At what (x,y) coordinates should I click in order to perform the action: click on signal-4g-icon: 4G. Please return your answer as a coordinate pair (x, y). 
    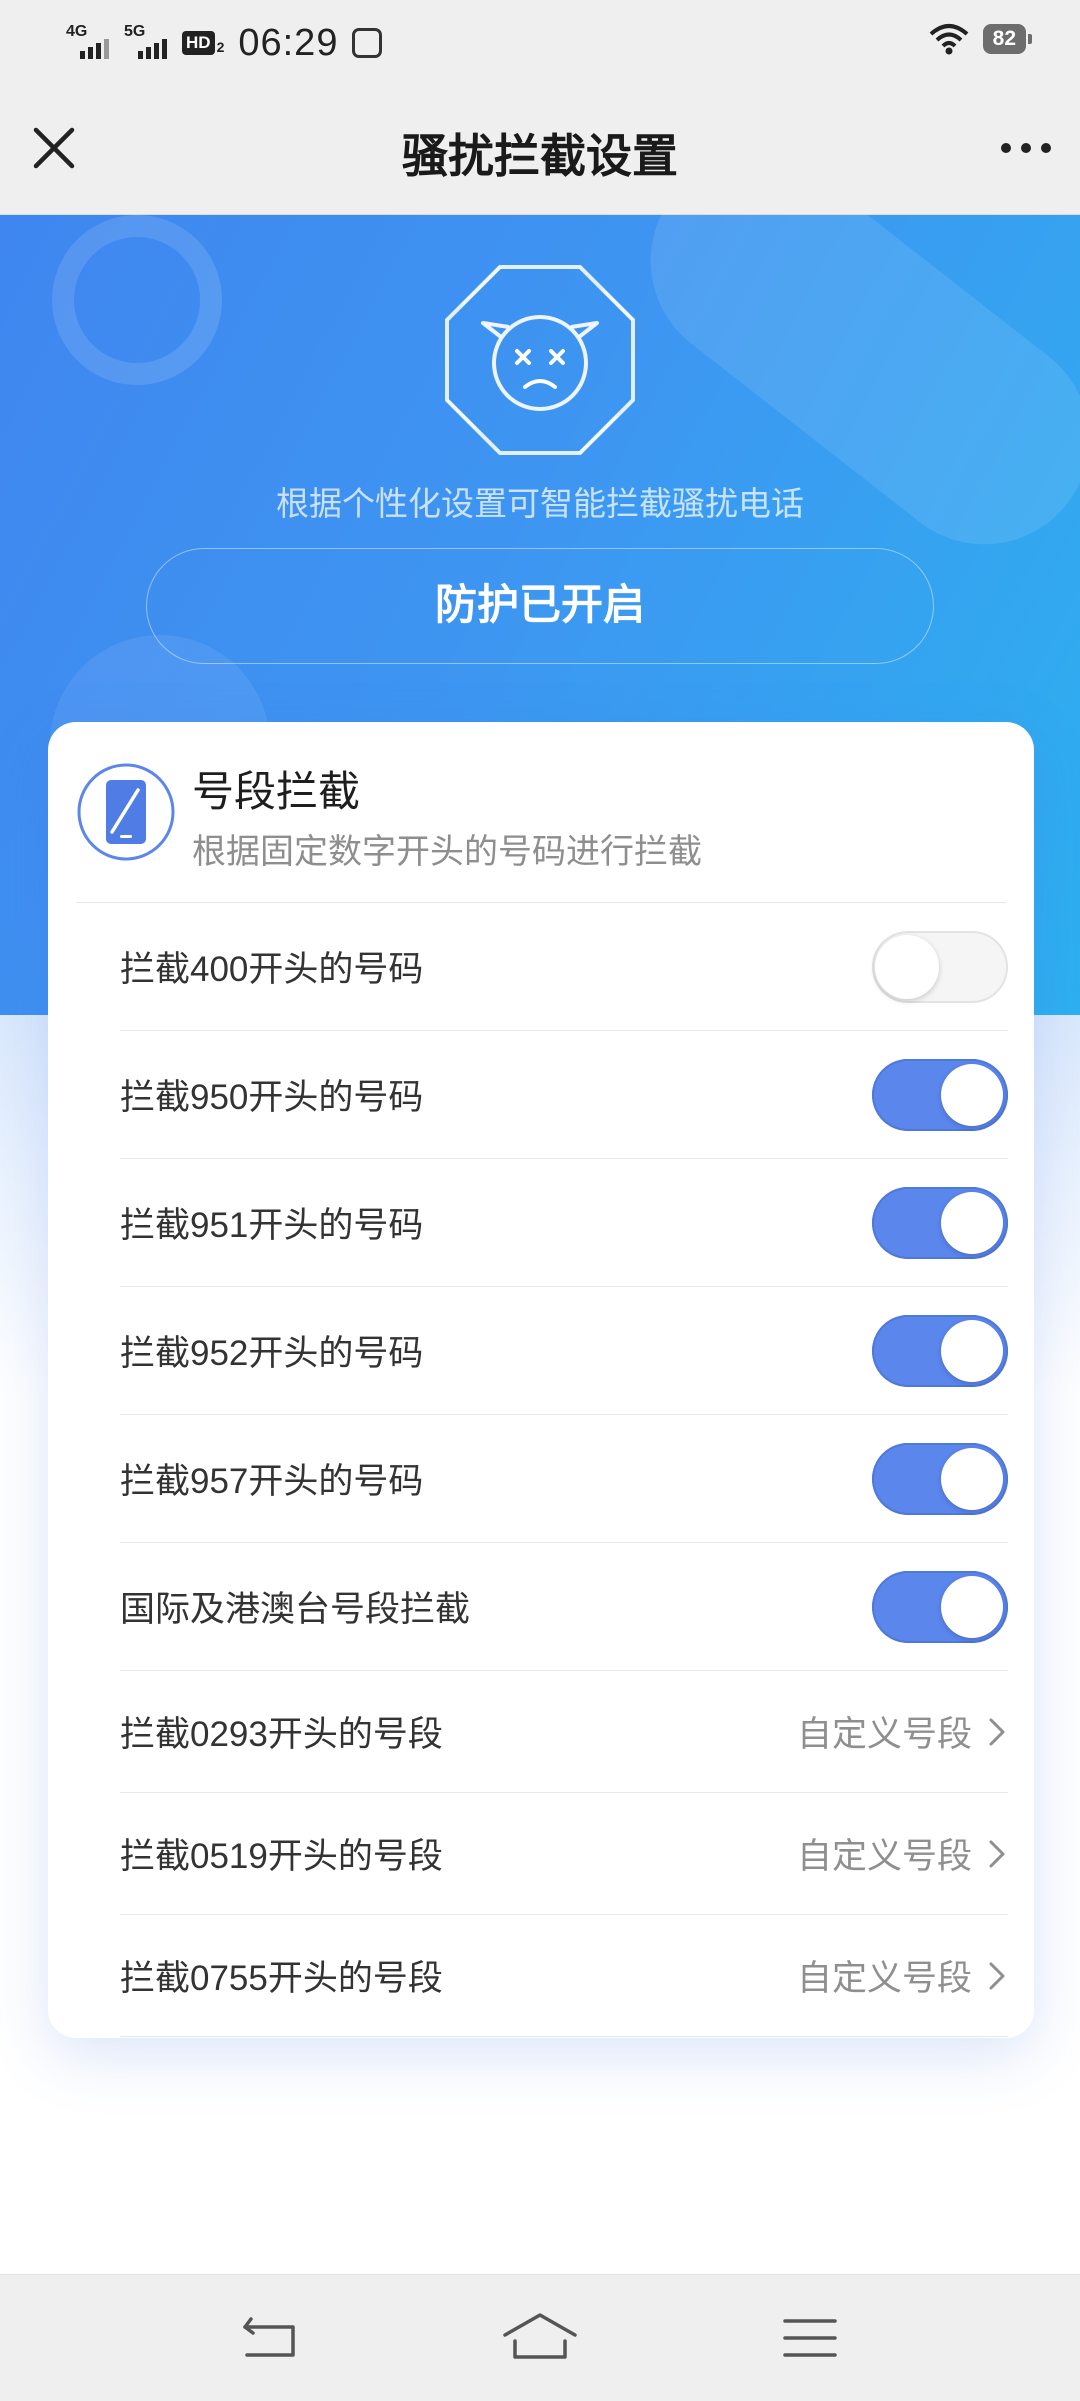
    Looking at the image, I should click on (88, 43).